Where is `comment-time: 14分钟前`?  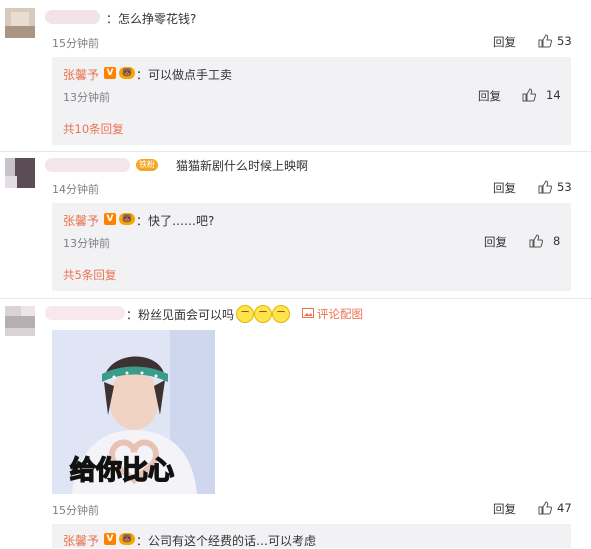 comment-time: 14分钟前 is located at coordinates (75, 189).